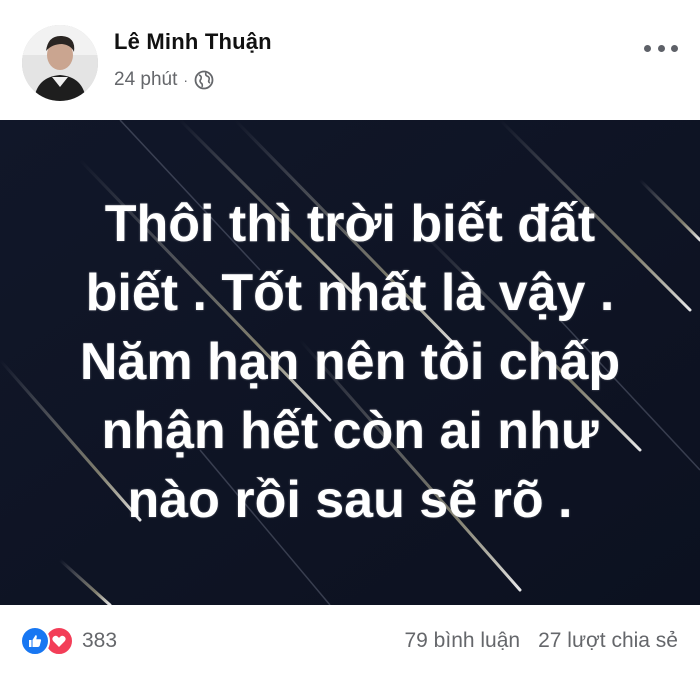 Image resolution: width=700 pixels, height=677 pixels. What do you see at coordinates (68, 641) in the screenshot?
I see `reactions-summary: 383` at bounding box center [68, 641].